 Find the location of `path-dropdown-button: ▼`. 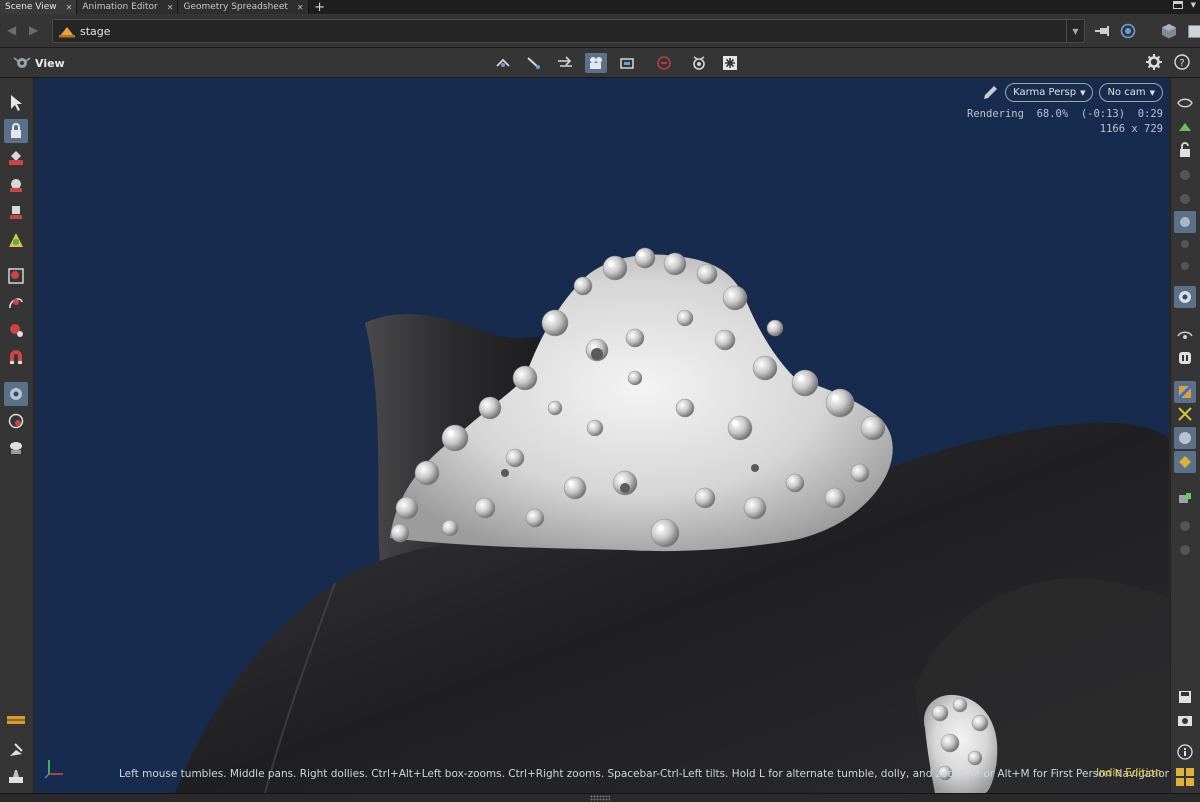

path-dropdown-button: ▼ is located at coordinates (1075, 31).